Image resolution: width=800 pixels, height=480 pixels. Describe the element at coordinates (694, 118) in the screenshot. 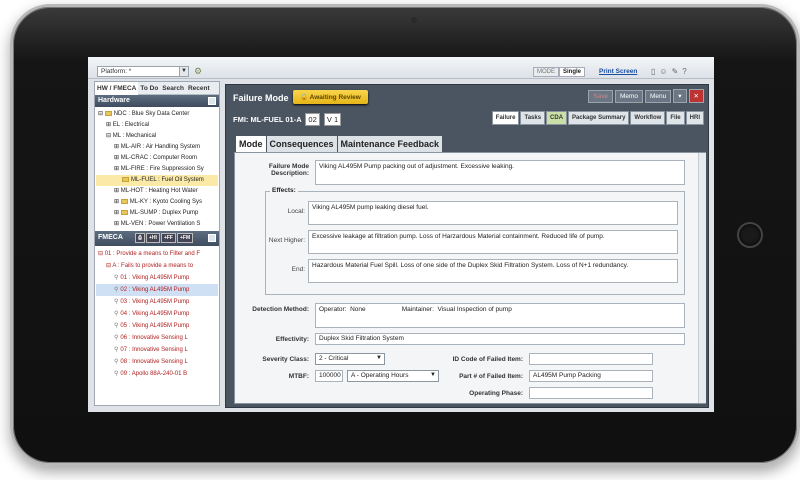

I see `tab-hri: HRI` at that location.